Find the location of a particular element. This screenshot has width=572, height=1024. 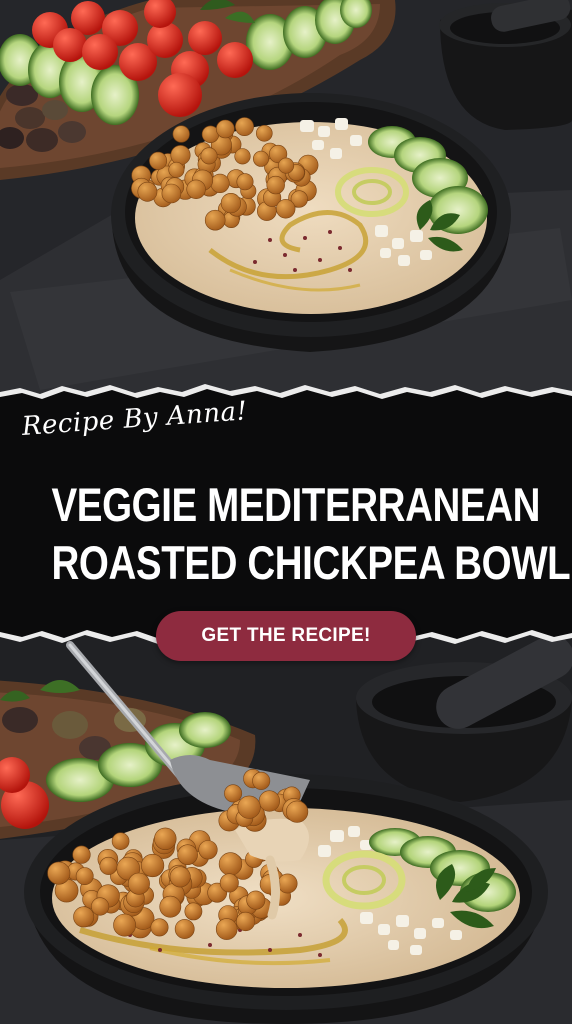

title-line-2: ROASTED CHICKPEA BOWL is located at coordinates (311, 562).